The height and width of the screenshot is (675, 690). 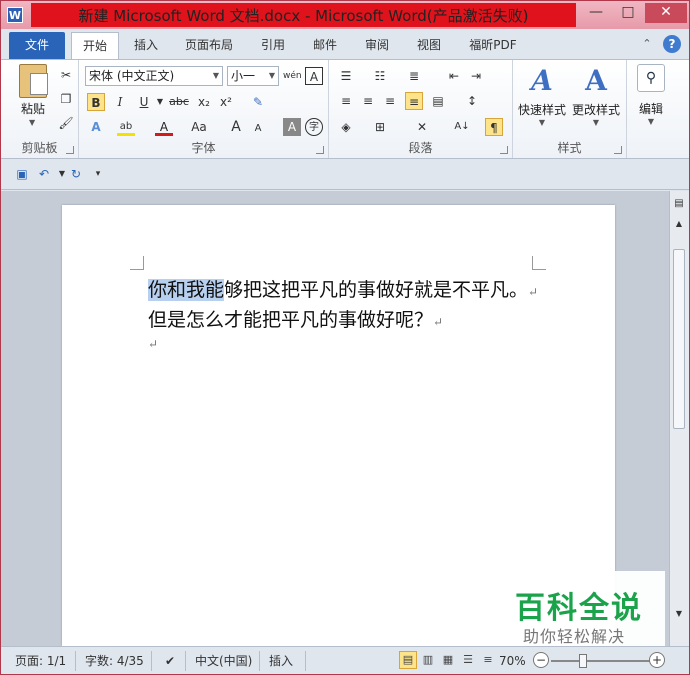 What do you see at coordinates (281, 661) in the screenshot?
I see `insert-mode-status: 插入` at bounding box center [281, 661].